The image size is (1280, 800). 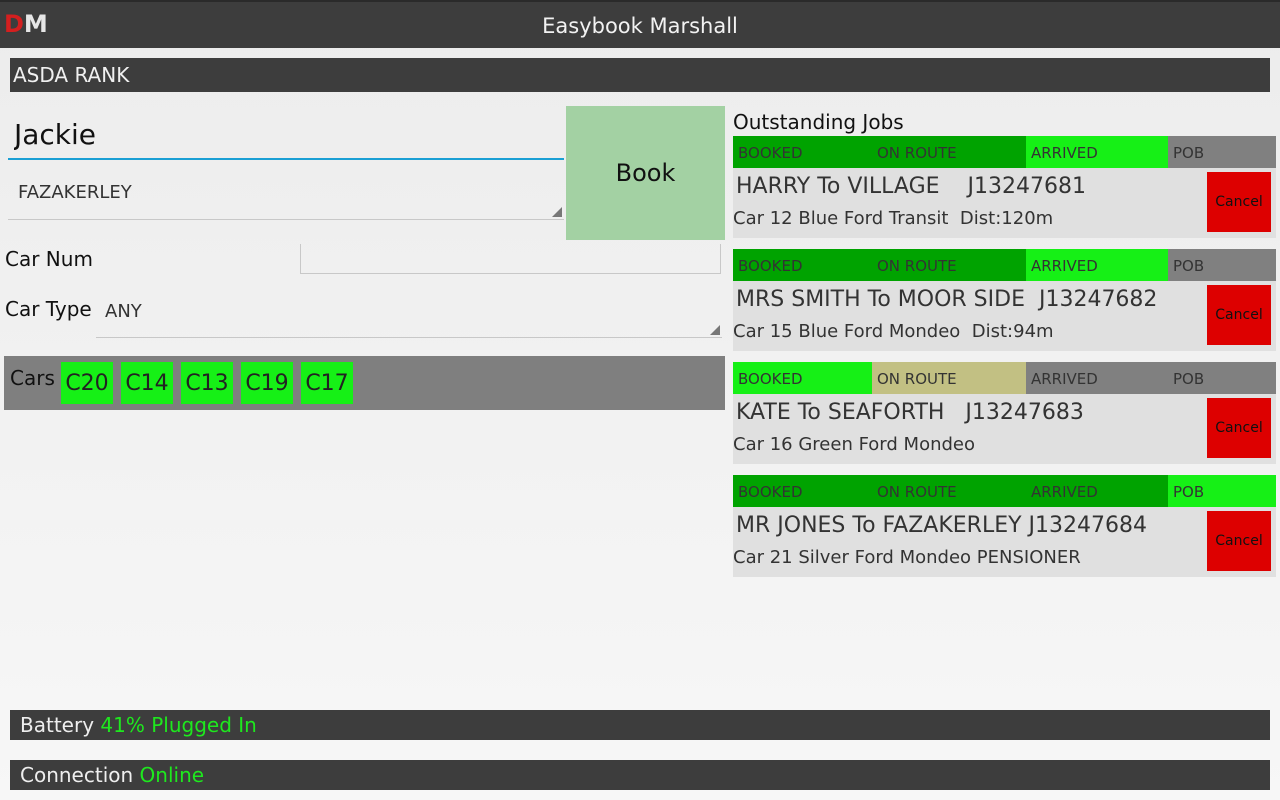 What do you see at coordinates (911, 186) in the screenshot?
I see `job-title: HARRY To VILLAGE J13247681` at bounding box center [911, 186].